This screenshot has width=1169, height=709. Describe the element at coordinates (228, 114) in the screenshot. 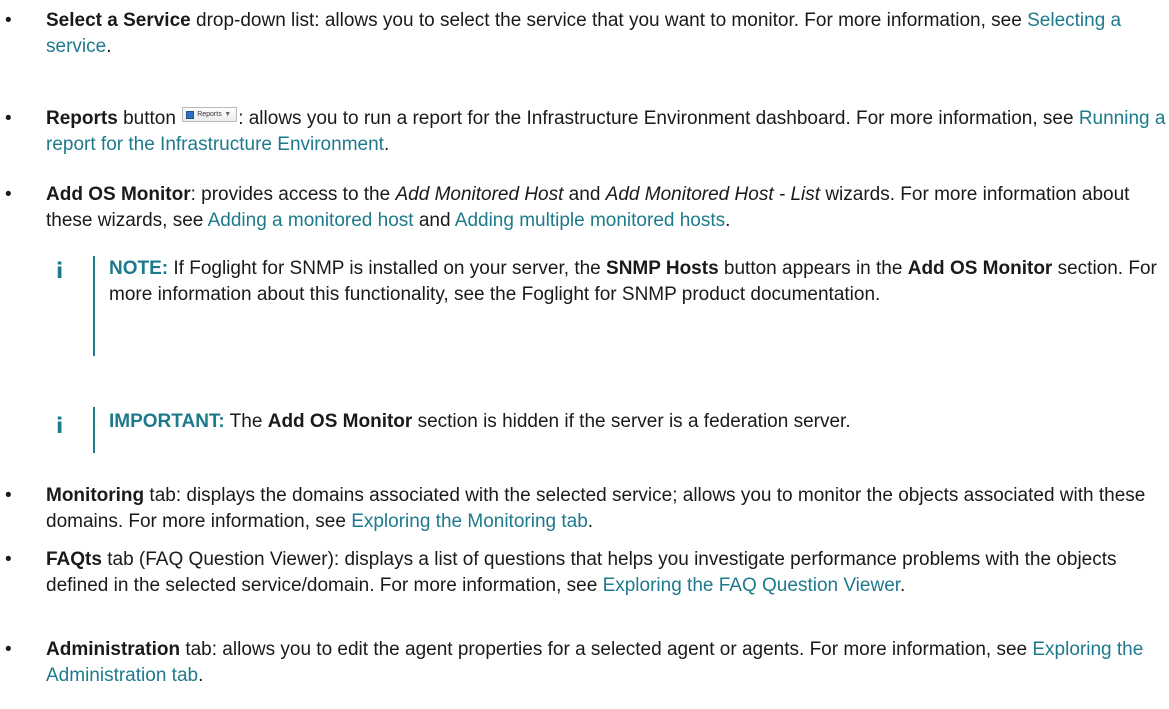

I see `chevron-down-icon: ▼` at that location.